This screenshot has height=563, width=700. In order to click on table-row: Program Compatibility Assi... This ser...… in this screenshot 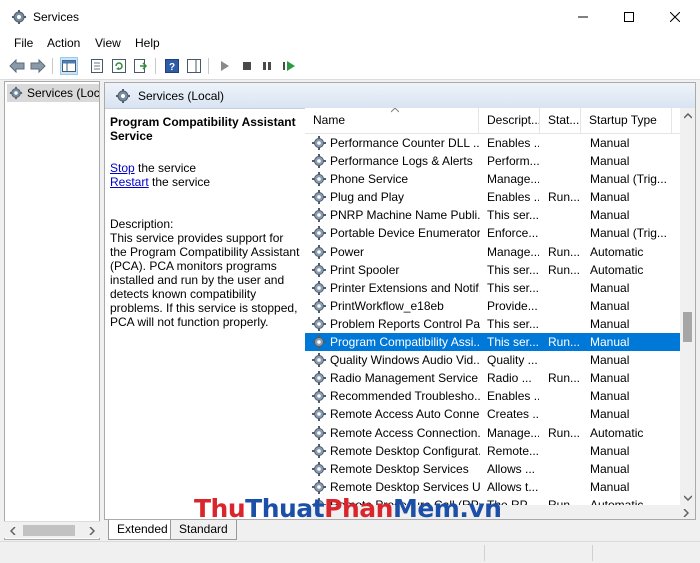, I will do `click(492, 342)`.